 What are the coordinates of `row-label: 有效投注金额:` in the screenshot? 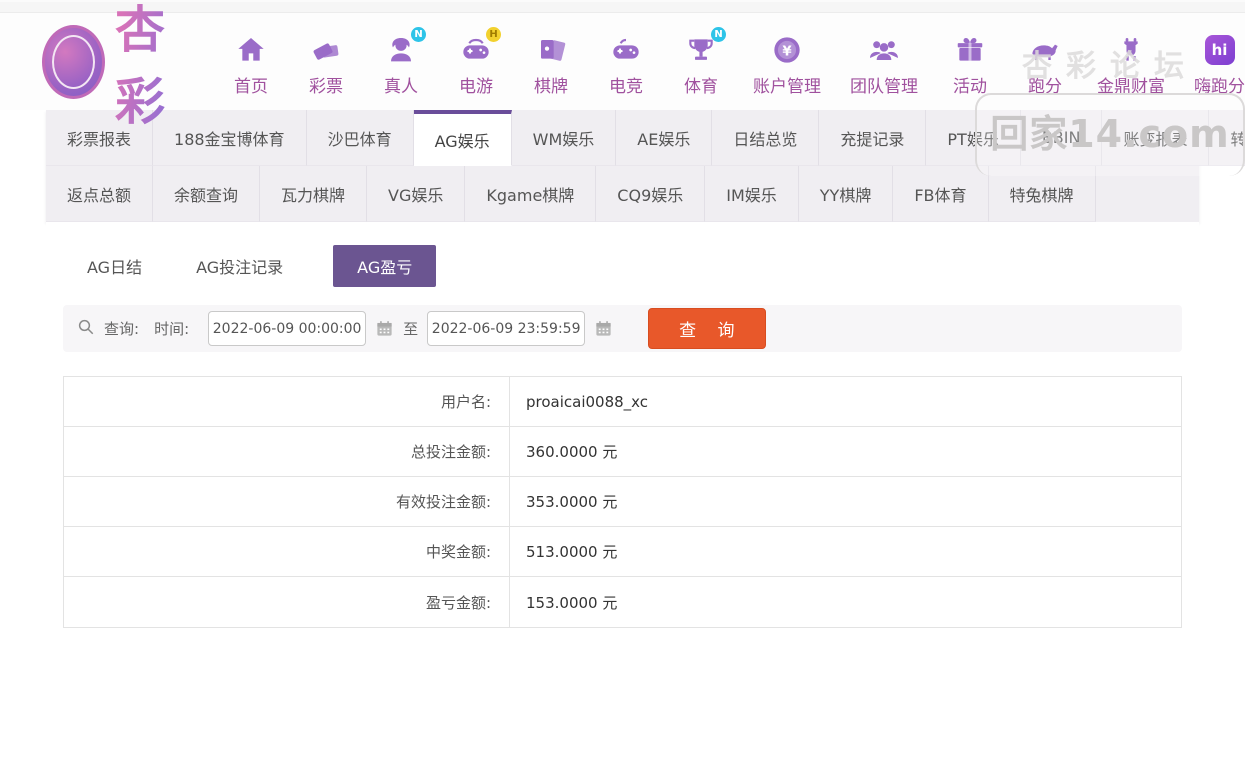 It's located at (287, 501).